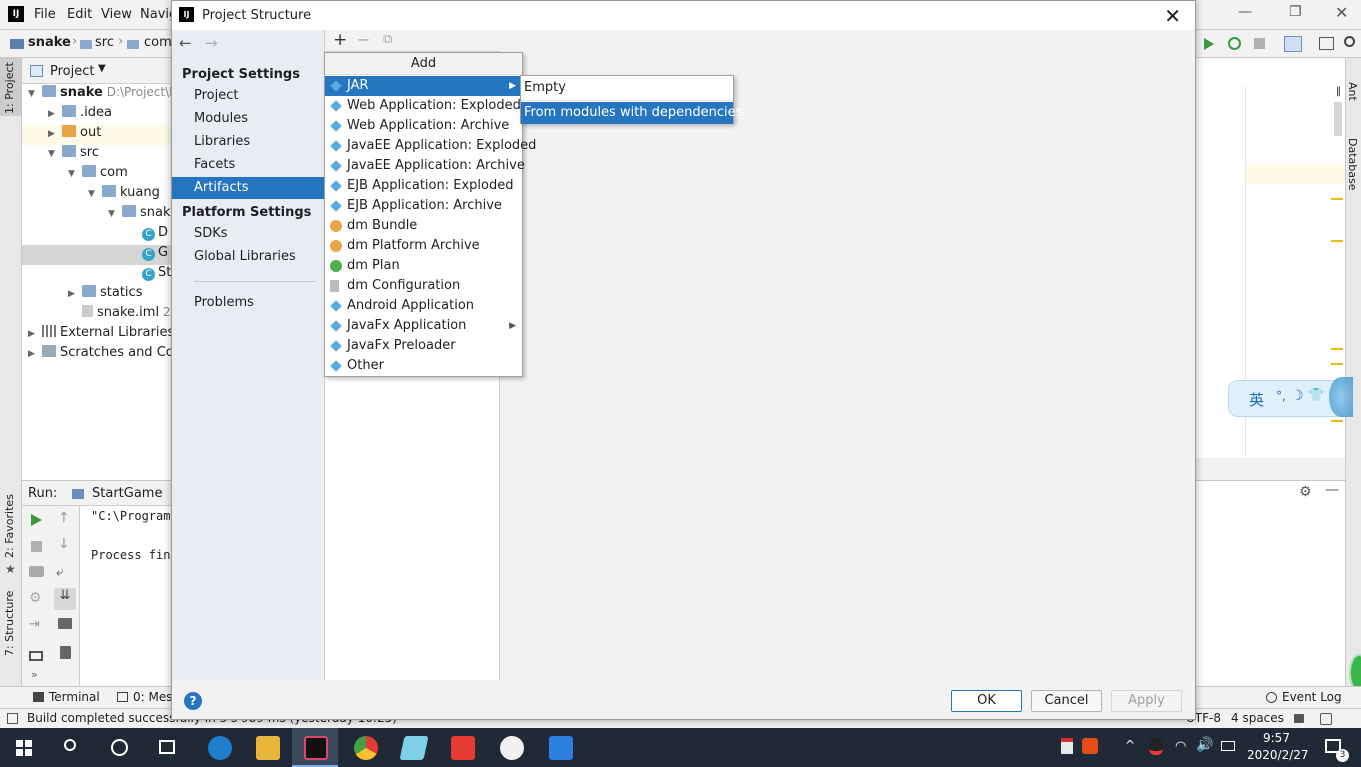 This screenshot has width=1361, height=767. What do you see at coordinates (1067, 746) in the screenshot?
I see `pdf-tray-icon` at bounding box center [1067, 746].